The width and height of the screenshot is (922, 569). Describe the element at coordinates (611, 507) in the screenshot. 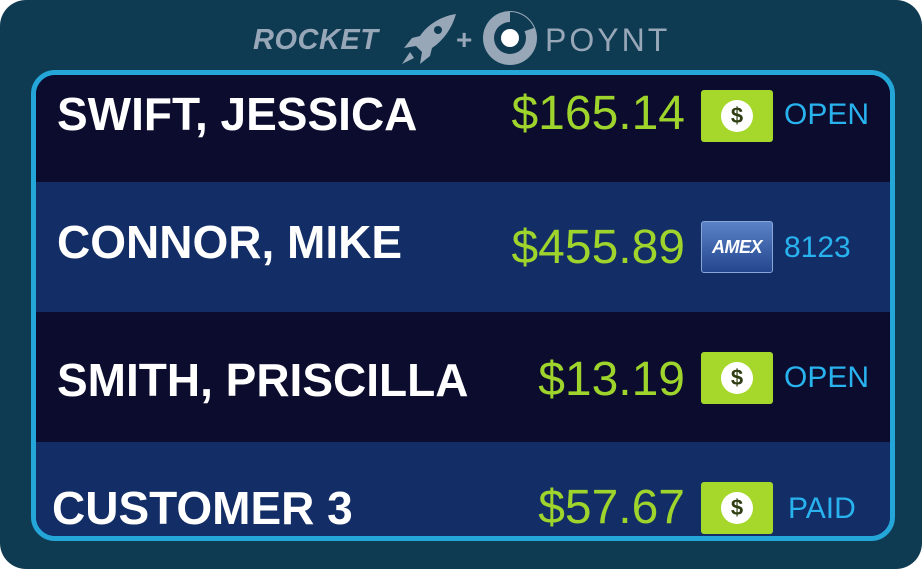

I see `amount: $57.67` at that location.